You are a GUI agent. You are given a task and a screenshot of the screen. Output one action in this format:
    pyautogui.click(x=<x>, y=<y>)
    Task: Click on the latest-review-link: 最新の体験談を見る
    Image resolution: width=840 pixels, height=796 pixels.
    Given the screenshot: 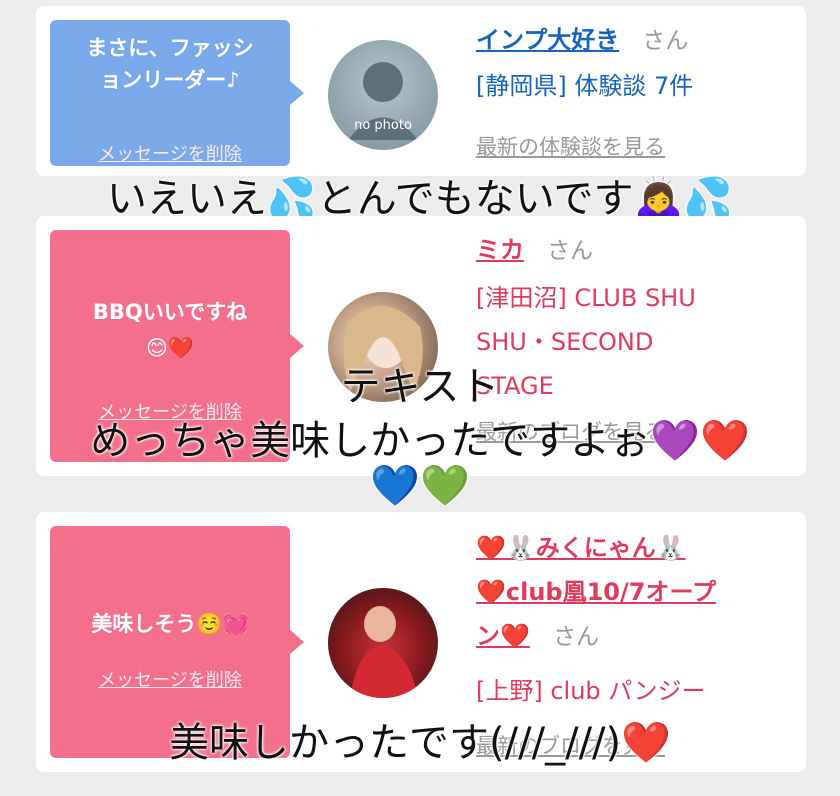 What is the action you would take?
    pyautogui.click(x=636, y=146)
    